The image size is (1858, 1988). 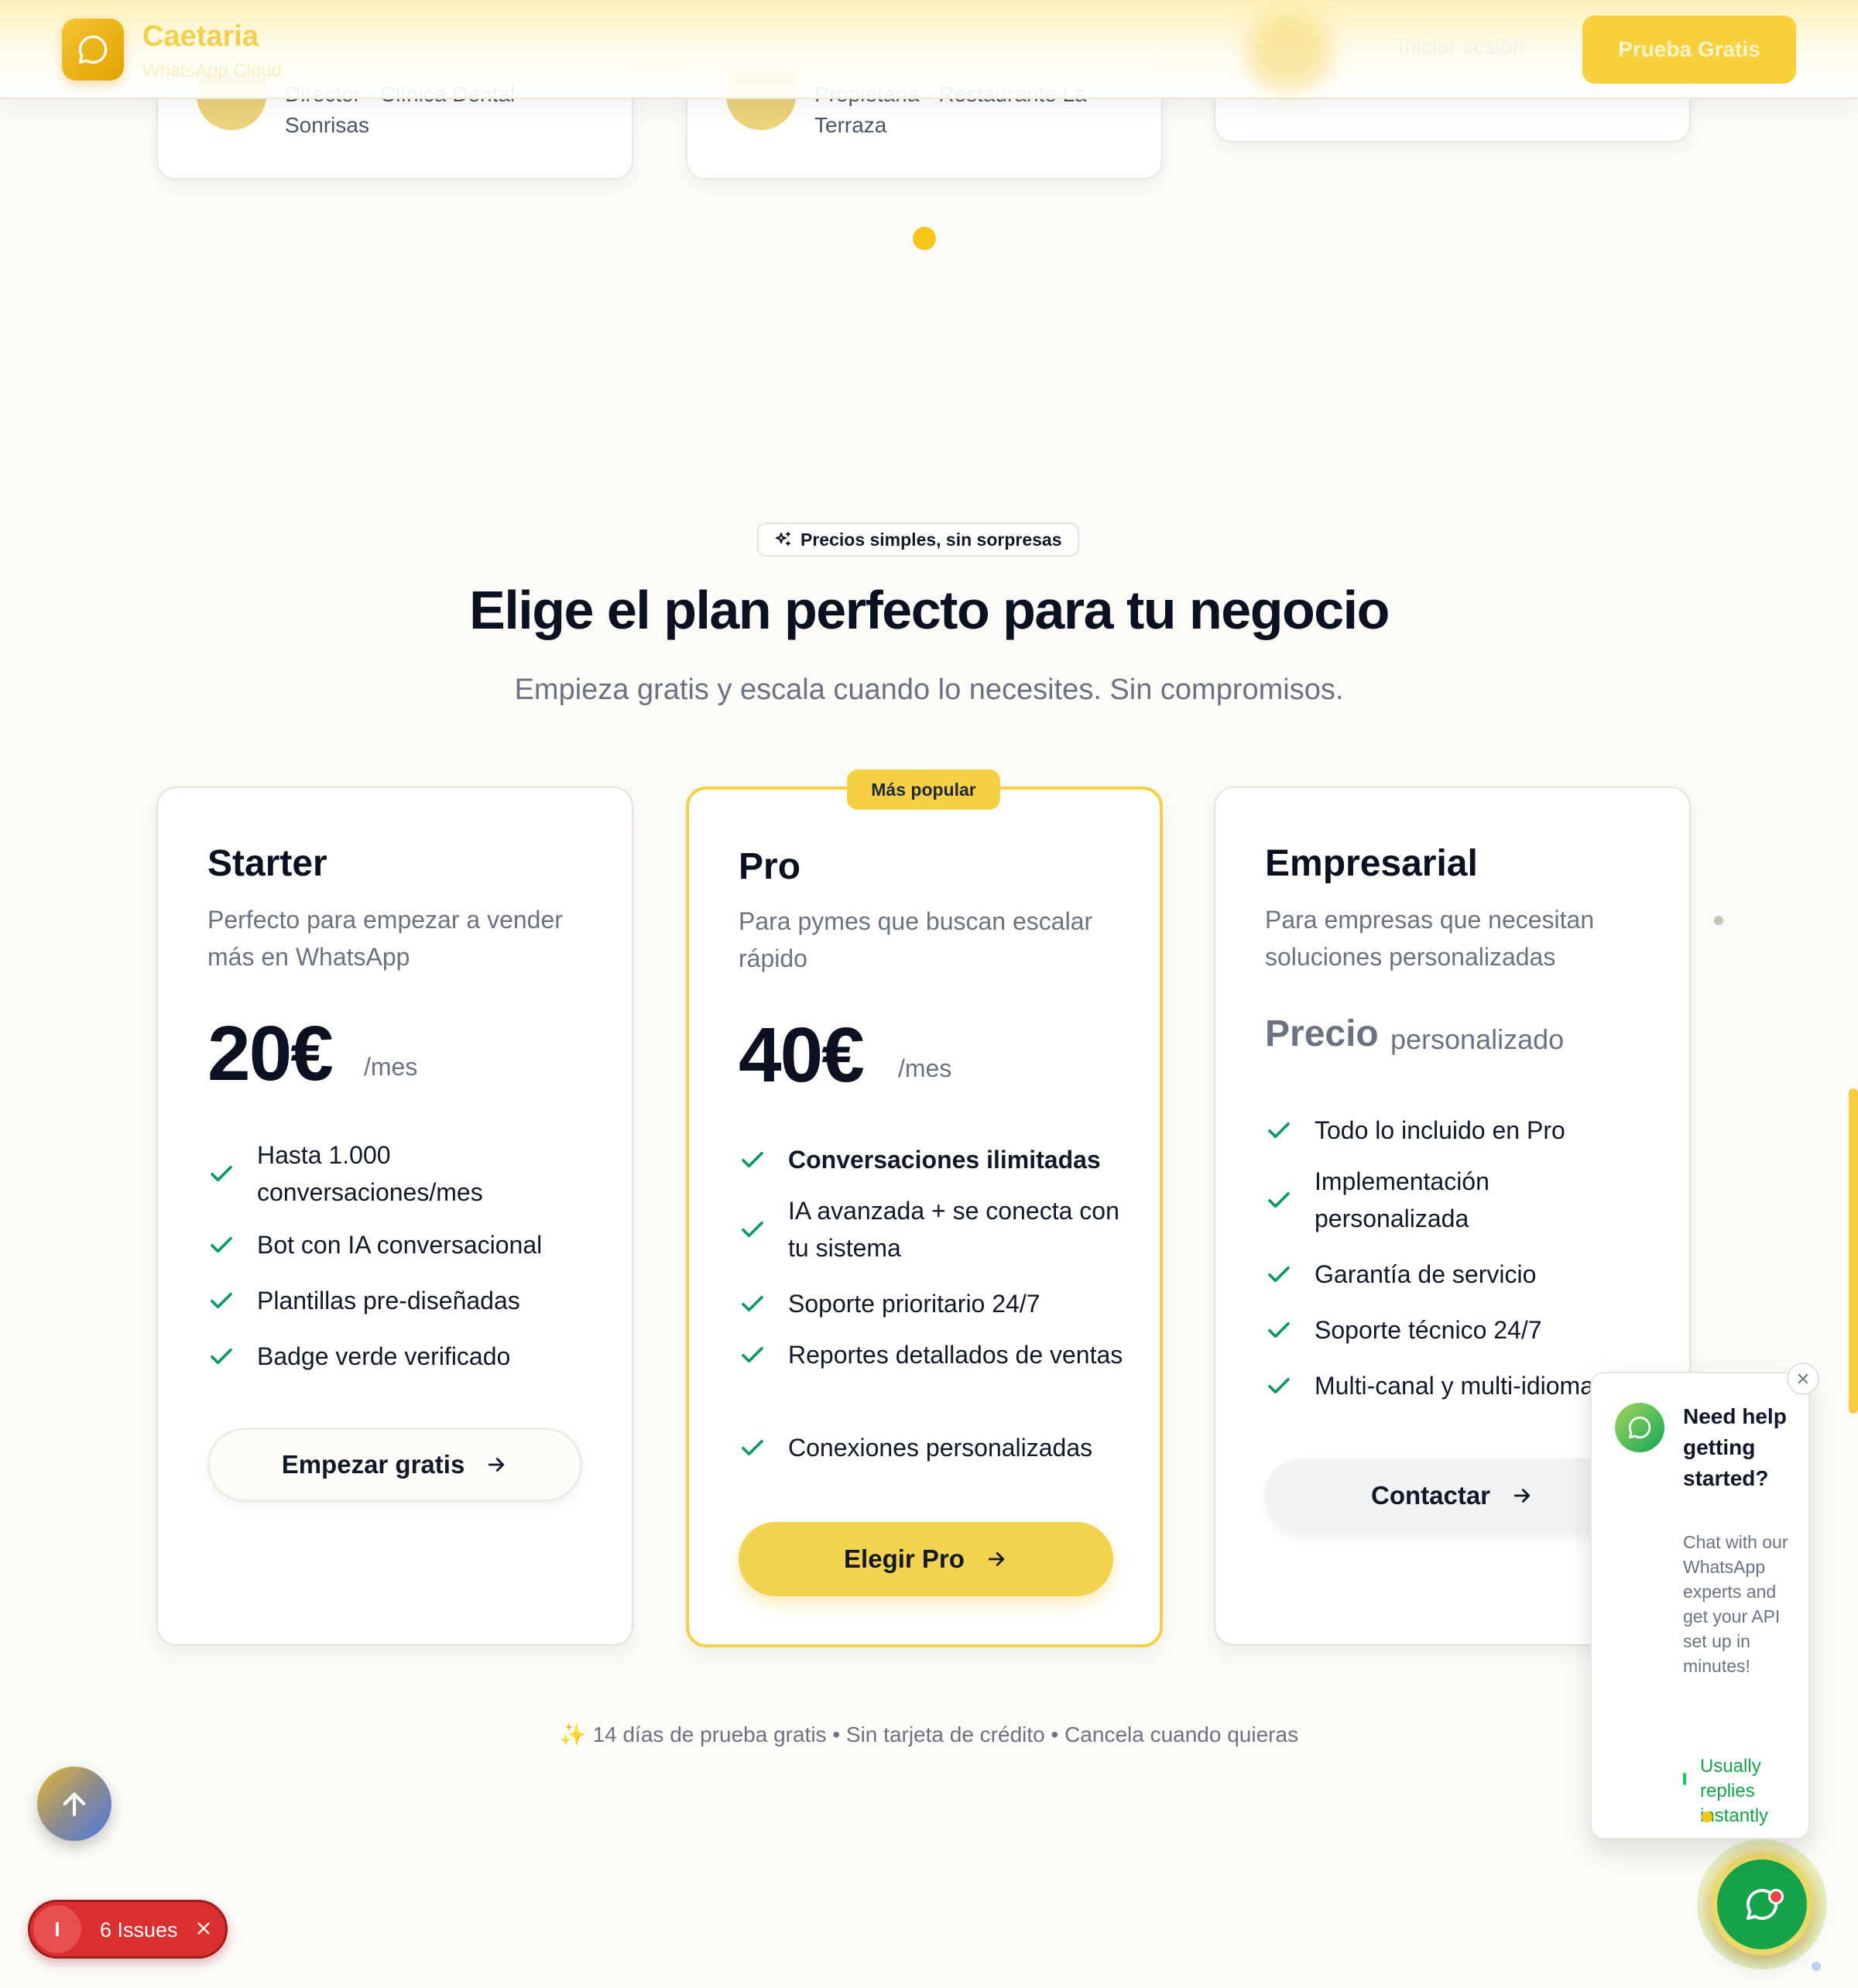 What do you see at coordinates (914, 1304) in the screenshot?
I see `feature-text: Soporte prioritario 24/7` at bounding box center [914, 1304].